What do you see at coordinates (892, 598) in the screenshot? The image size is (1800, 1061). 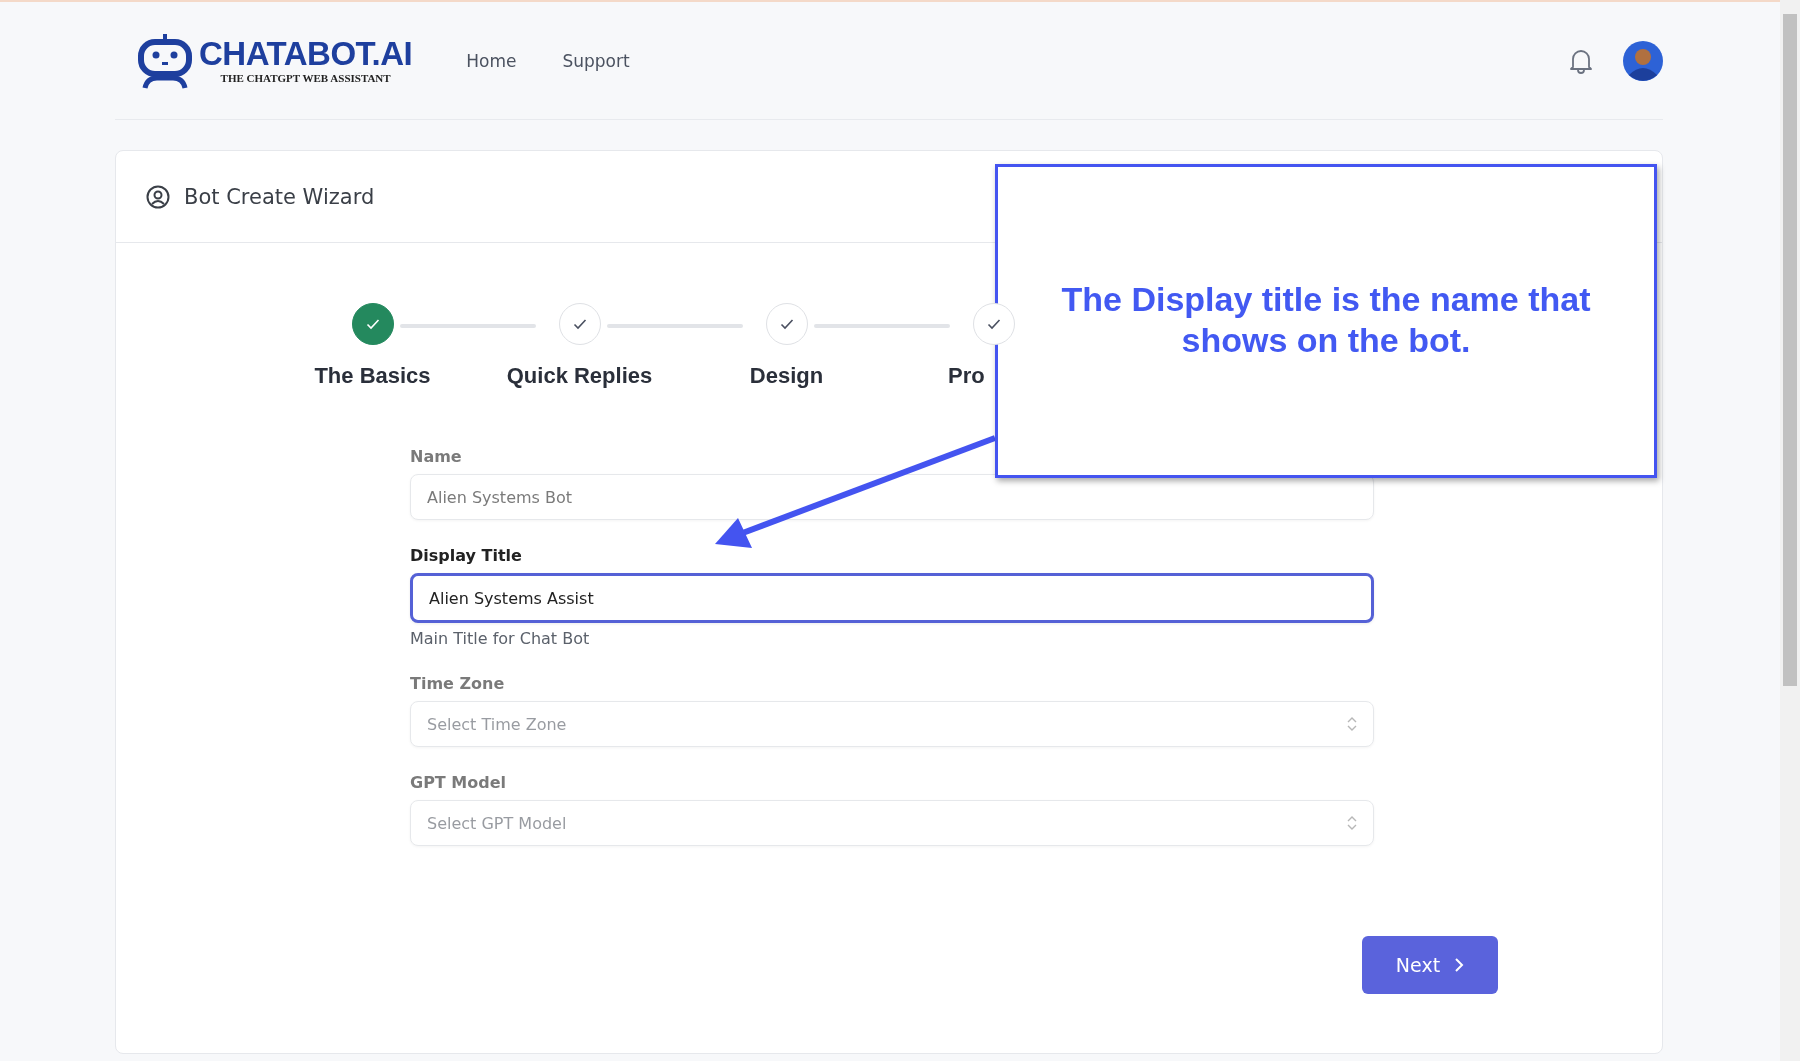 I see `text-field: Alien Systems Assist` at bounding box center [892, 598].